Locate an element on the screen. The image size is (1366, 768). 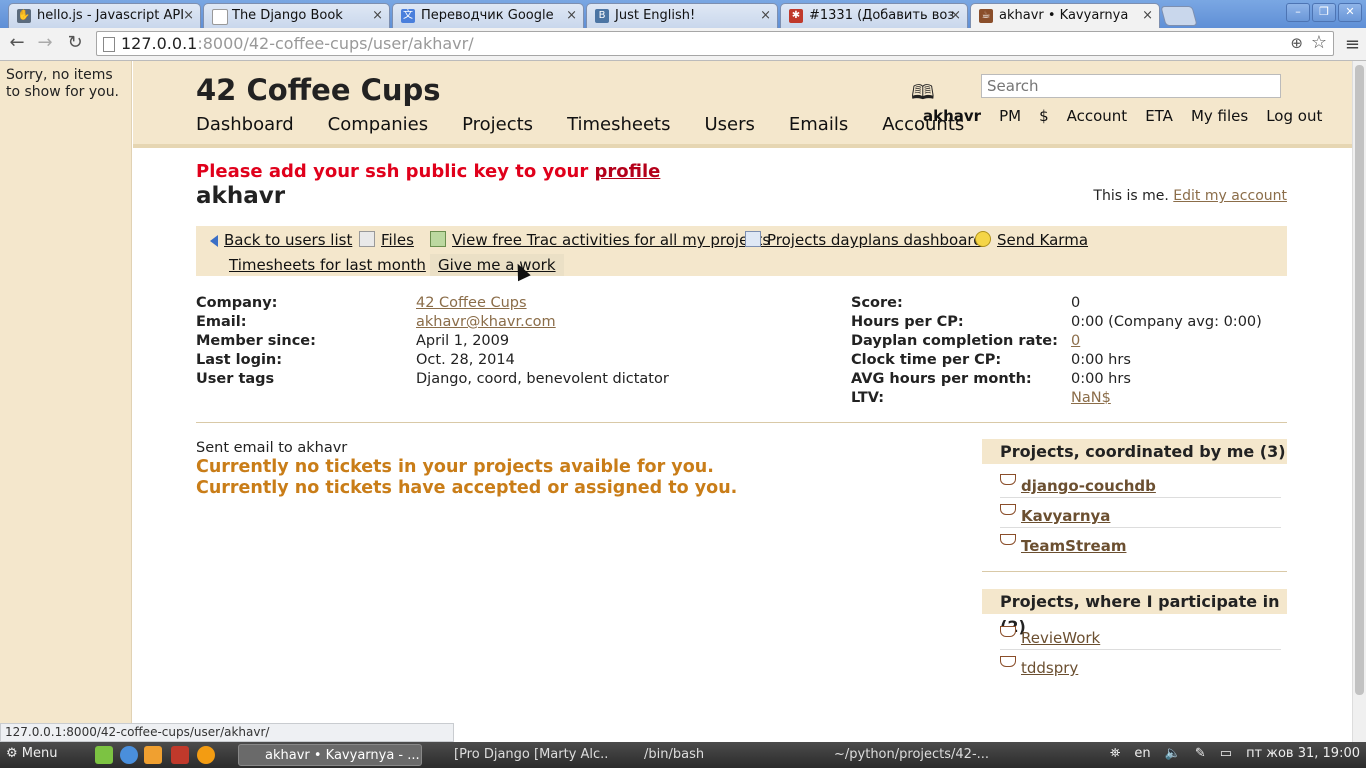
list-item: TeamStream is located at coordinates (1140, 542).